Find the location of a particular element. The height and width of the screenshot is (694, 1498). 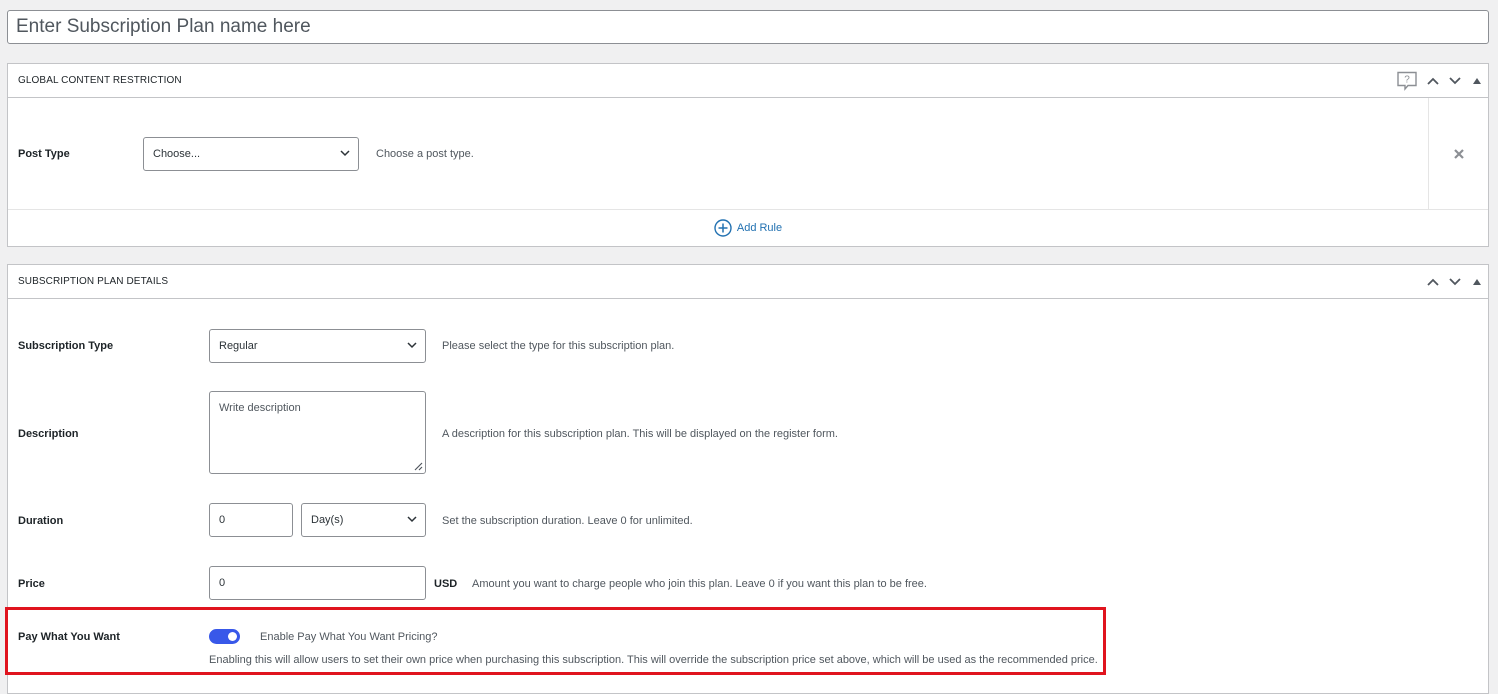

resize-handle-icon is located at coordinates (418, 466).